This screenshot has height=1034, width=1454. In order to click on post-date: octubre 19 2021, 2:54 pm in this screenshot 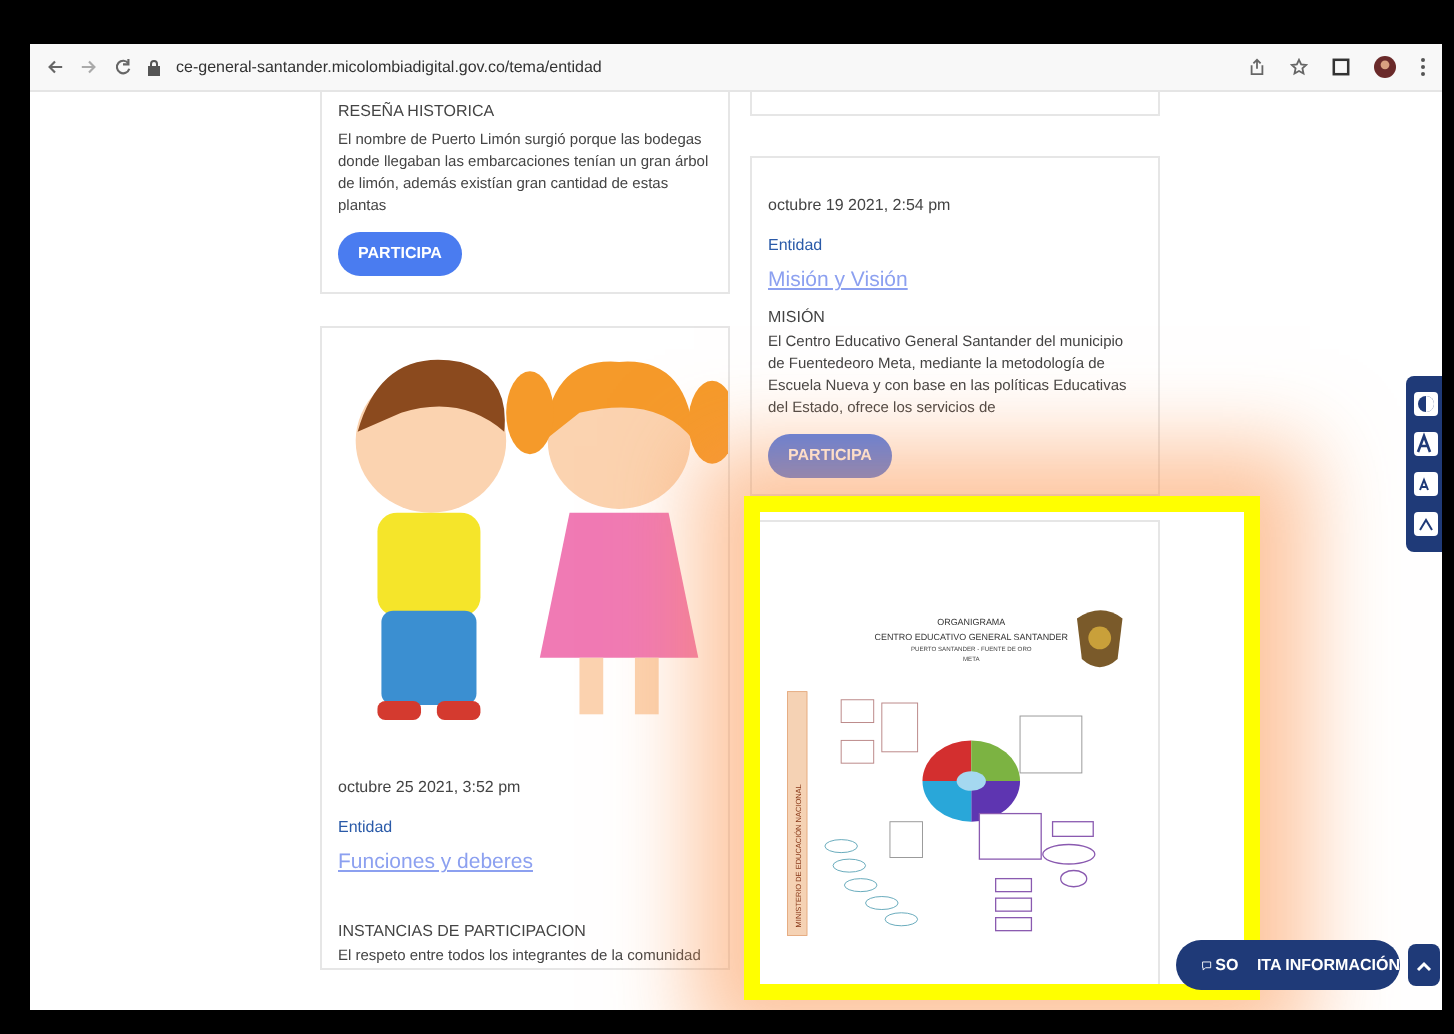, I will do `click(860, 206)`.